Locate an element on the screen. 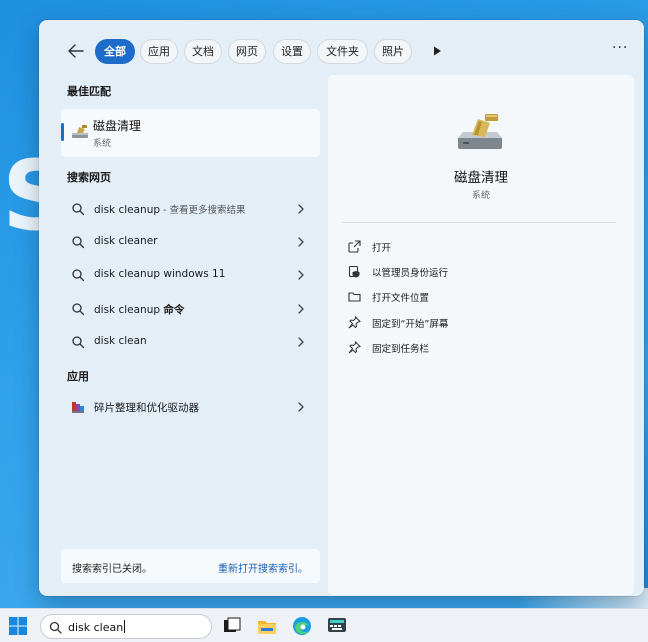 The height and width of the screenshot is (642, 648). more-options-button: ··· is located at coordinates (620, 48).